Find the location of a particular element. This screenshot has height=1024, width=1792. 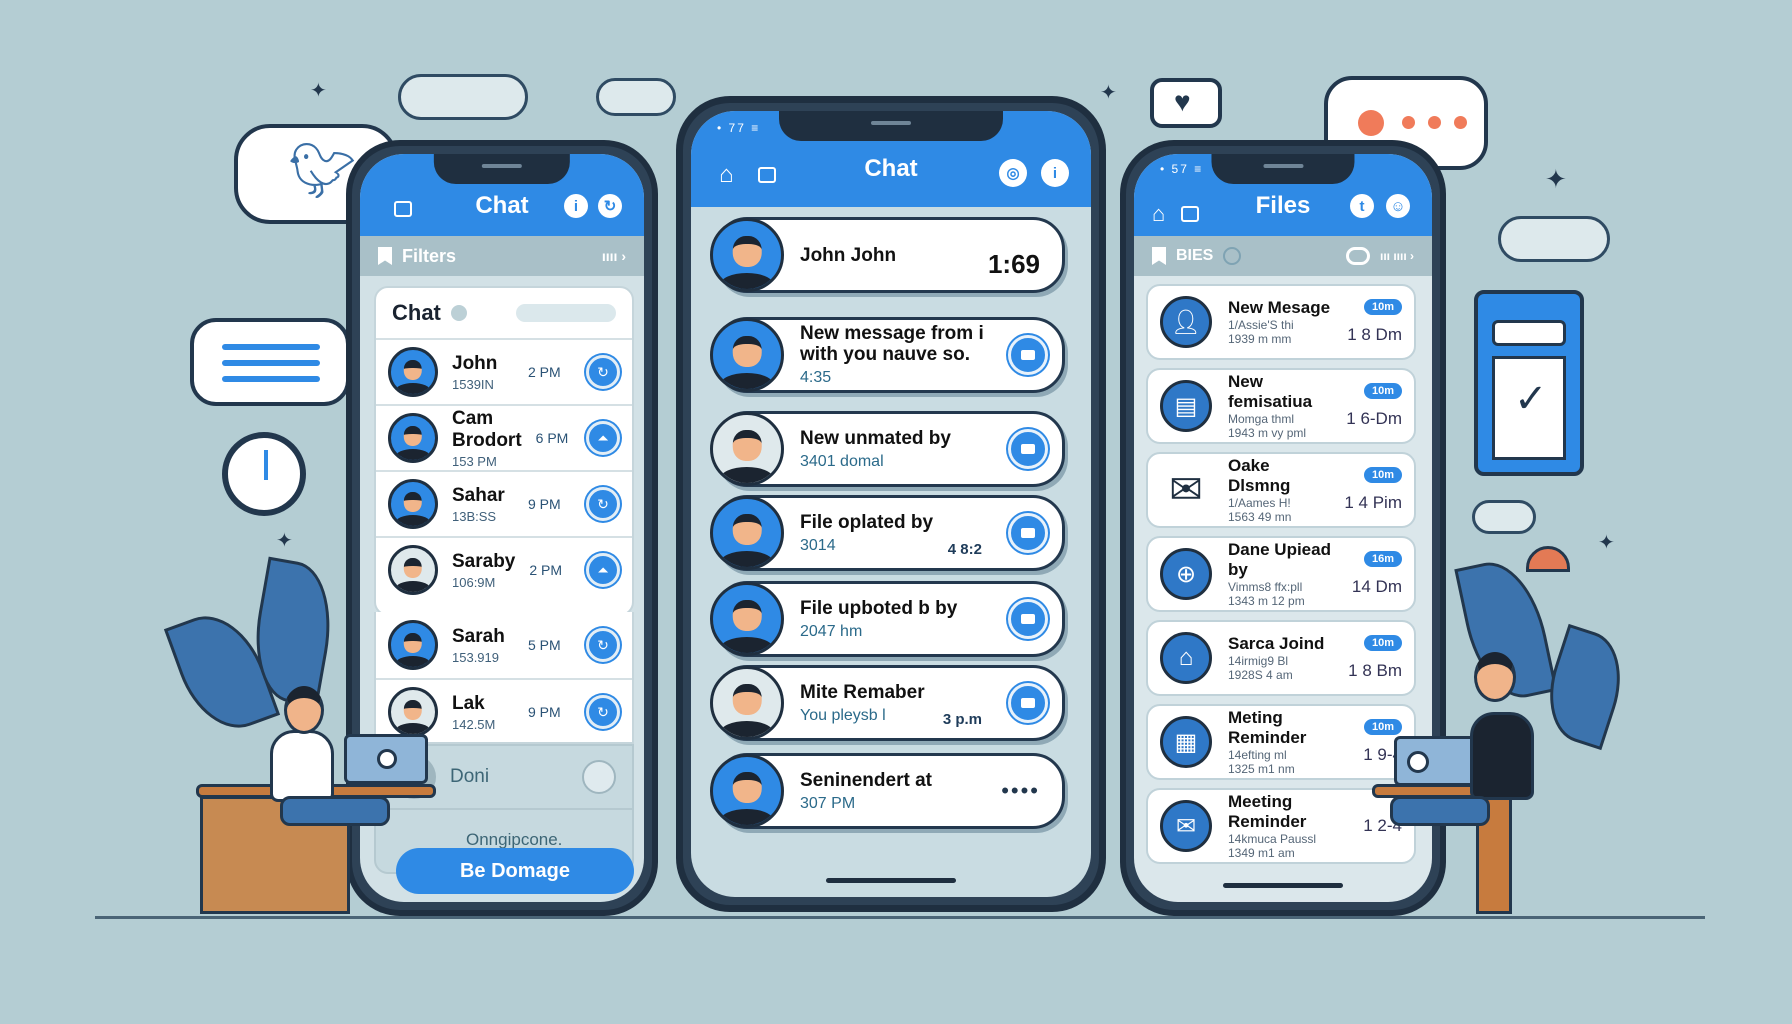

tumblr-icon: t is located at coordinates (1362, 206).